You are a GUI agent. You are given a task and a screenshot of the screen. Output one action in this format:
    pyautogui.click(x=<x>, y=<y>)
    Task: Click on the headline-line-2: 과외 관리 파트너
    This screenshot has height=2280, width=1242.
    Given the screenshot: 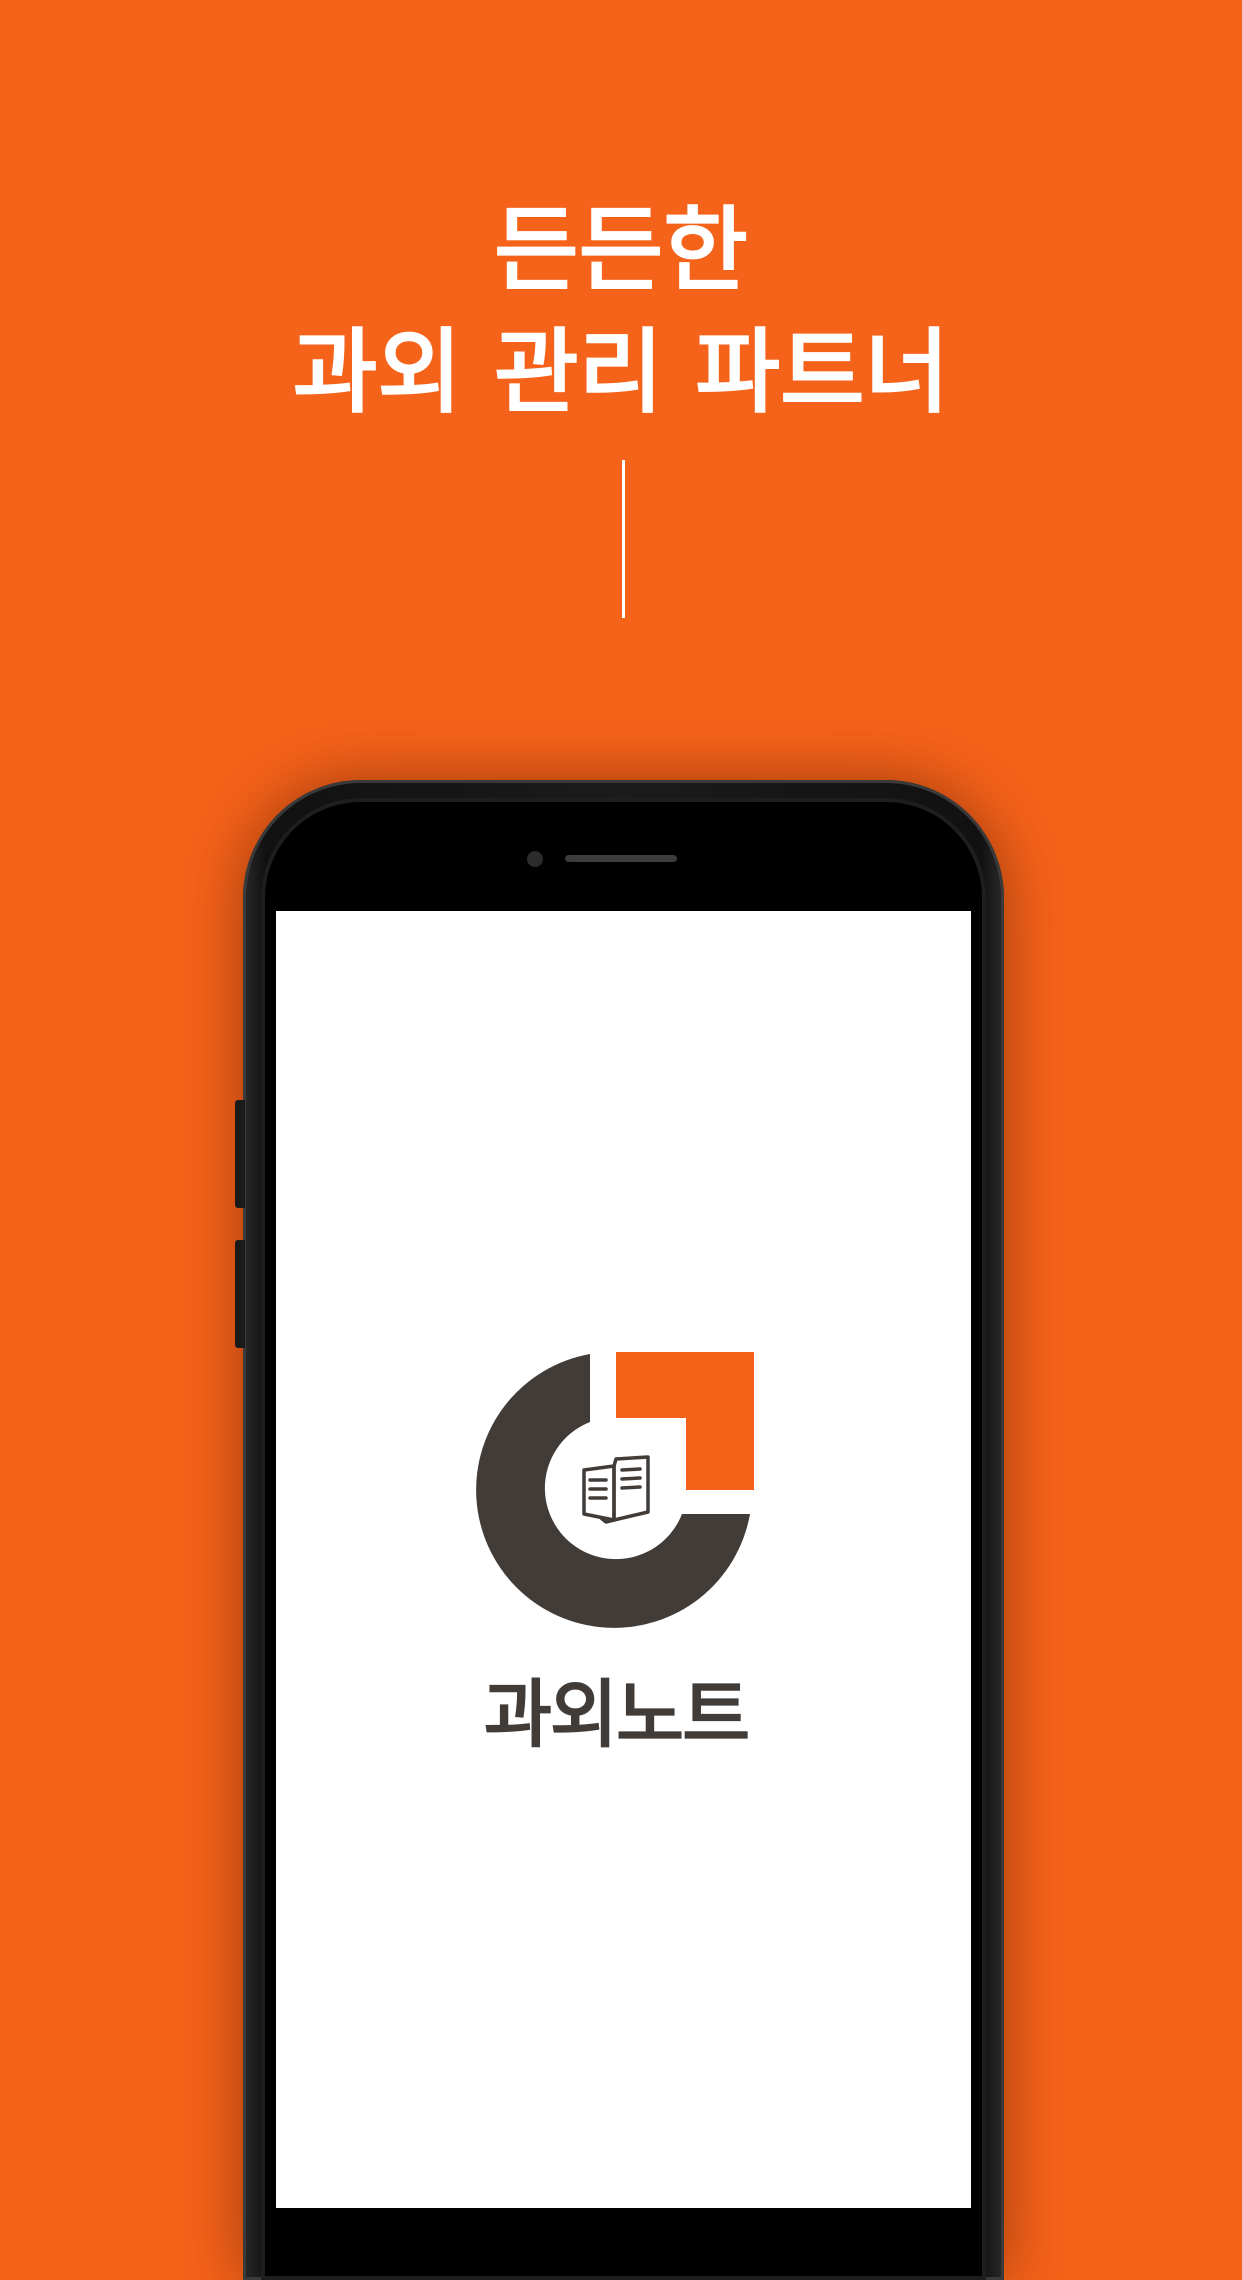 What is the action you would take?
    pyautogui.click(x=621, y=372)
    